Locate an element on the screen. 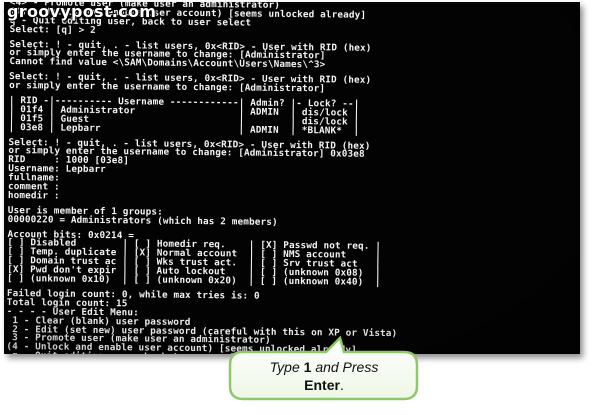 The image size is (600, 415). callout-line-2: Enter. is located at coordinates (324, 385).